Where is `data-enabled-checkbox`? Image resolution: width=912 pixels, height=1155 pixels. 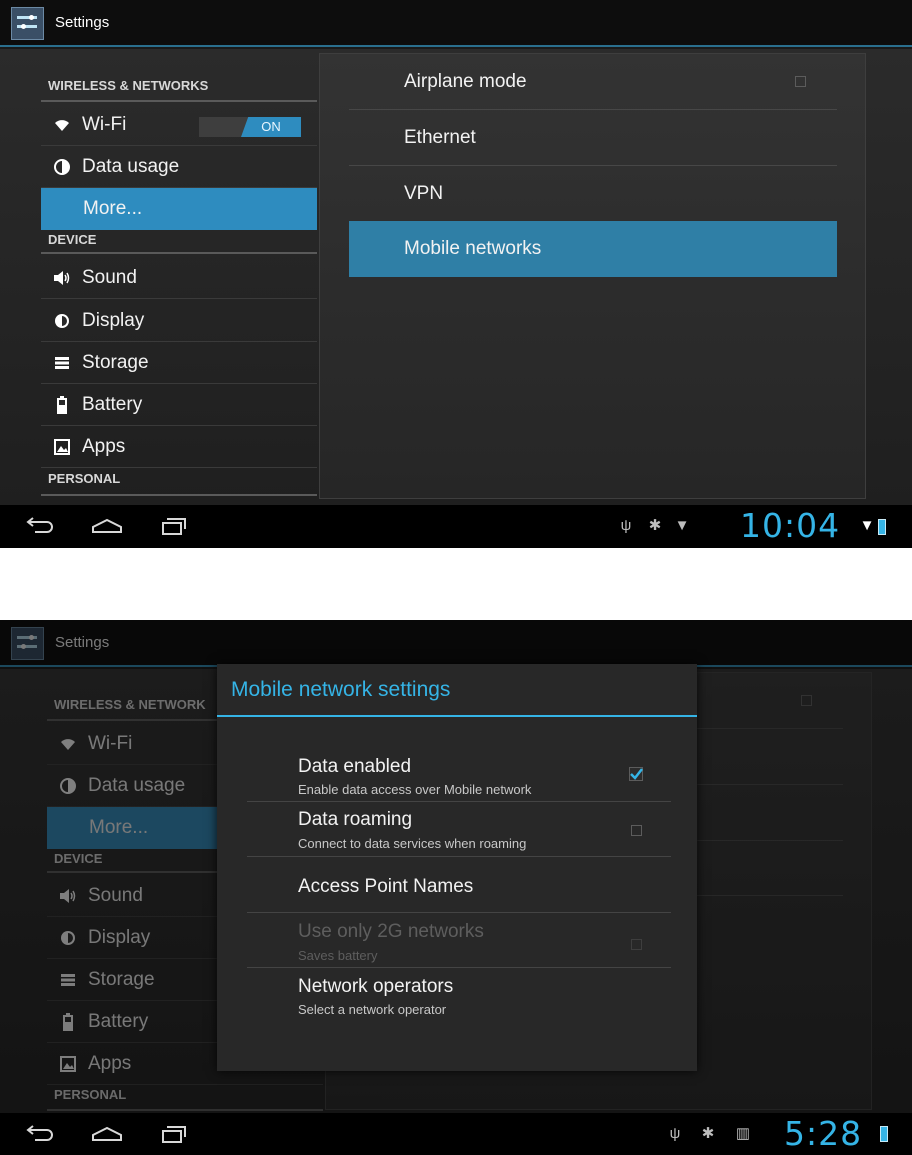
data-enabled-checkbox is located at coordinates (636, 774).